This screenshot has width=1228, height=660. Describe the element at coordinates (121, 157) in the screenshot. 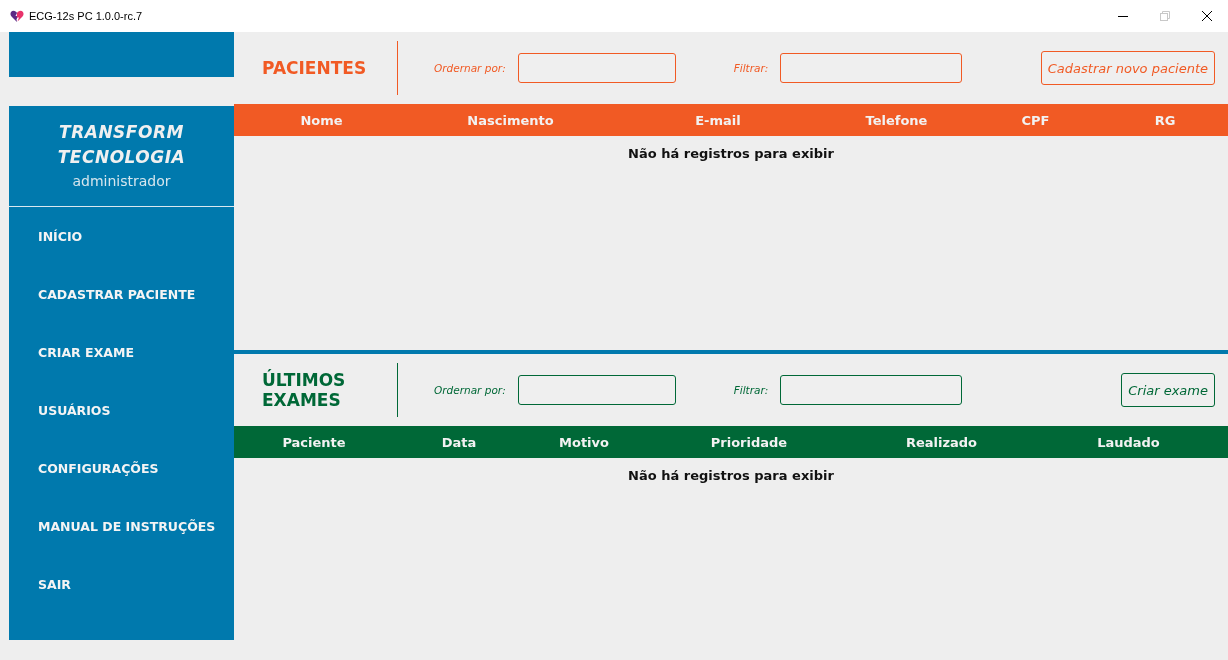

I see `company-name: TECNOLOGIA` at that location.